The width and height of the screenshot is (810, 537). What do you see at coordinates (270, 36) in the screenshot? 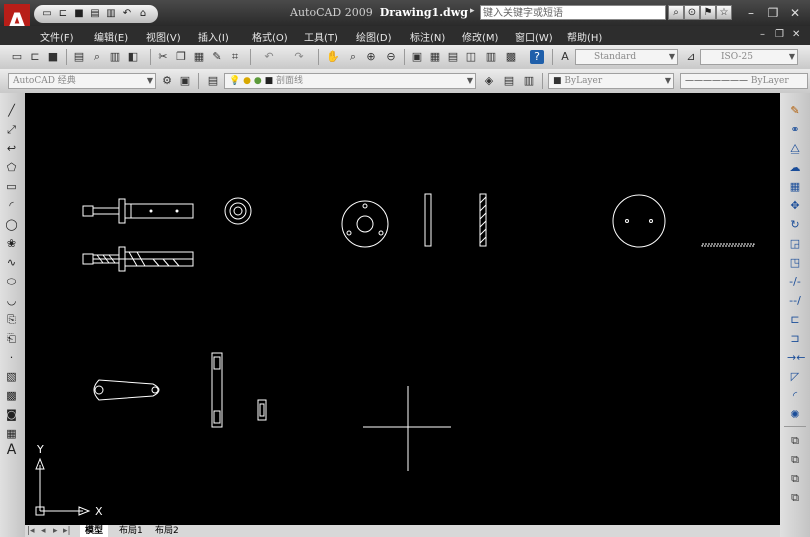
I see `menu-format: 格式(O)` at bounding box center [270, 36].